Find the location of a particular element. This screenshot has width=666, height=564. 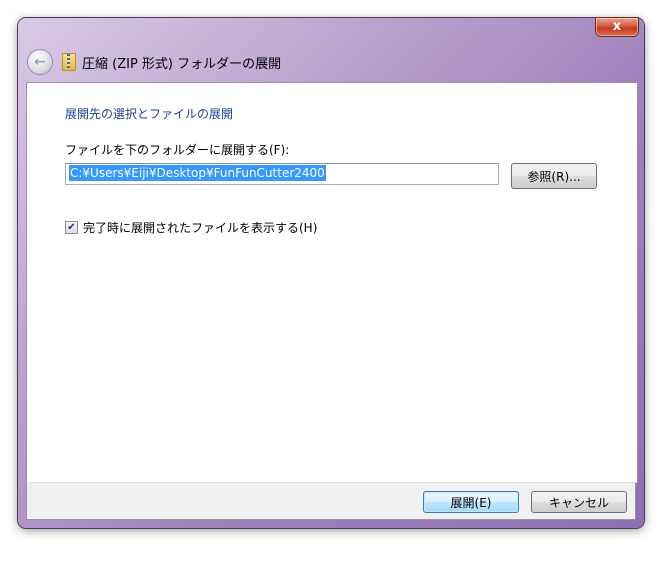

window-title: 圧縮 (ZIP 形式) フォルダーの展開 is located at coordinates (182, 64).